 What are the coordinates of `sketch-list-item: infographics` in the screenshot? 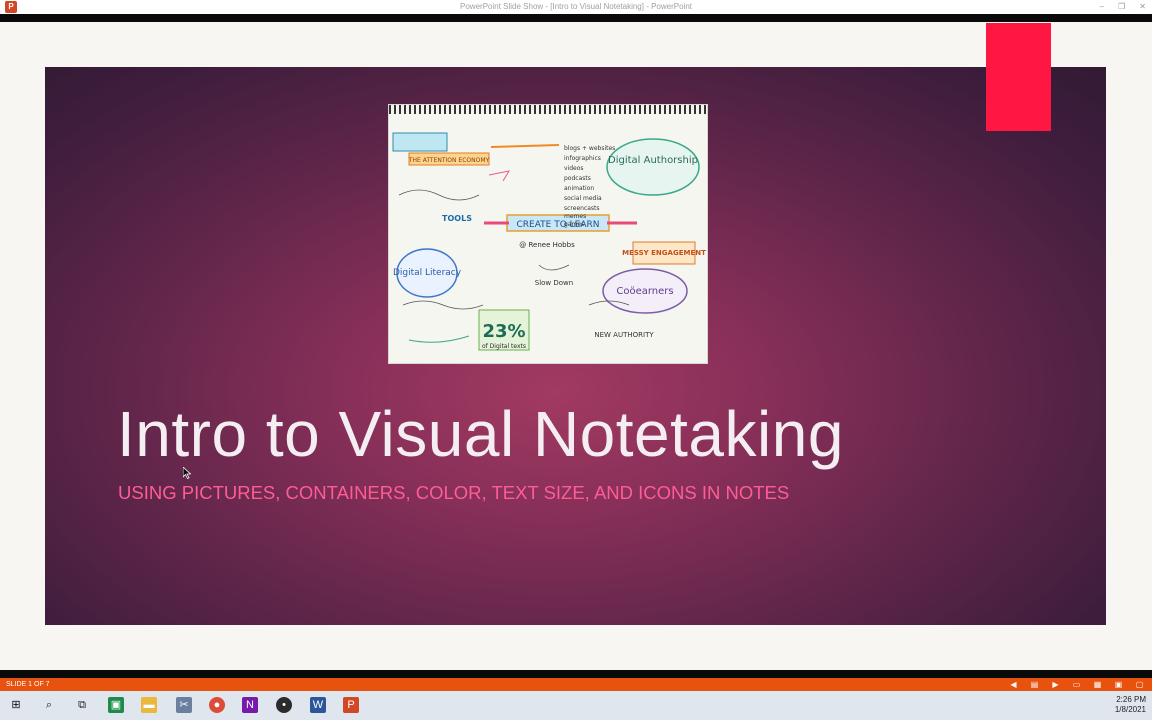 It's located at (582, 158).